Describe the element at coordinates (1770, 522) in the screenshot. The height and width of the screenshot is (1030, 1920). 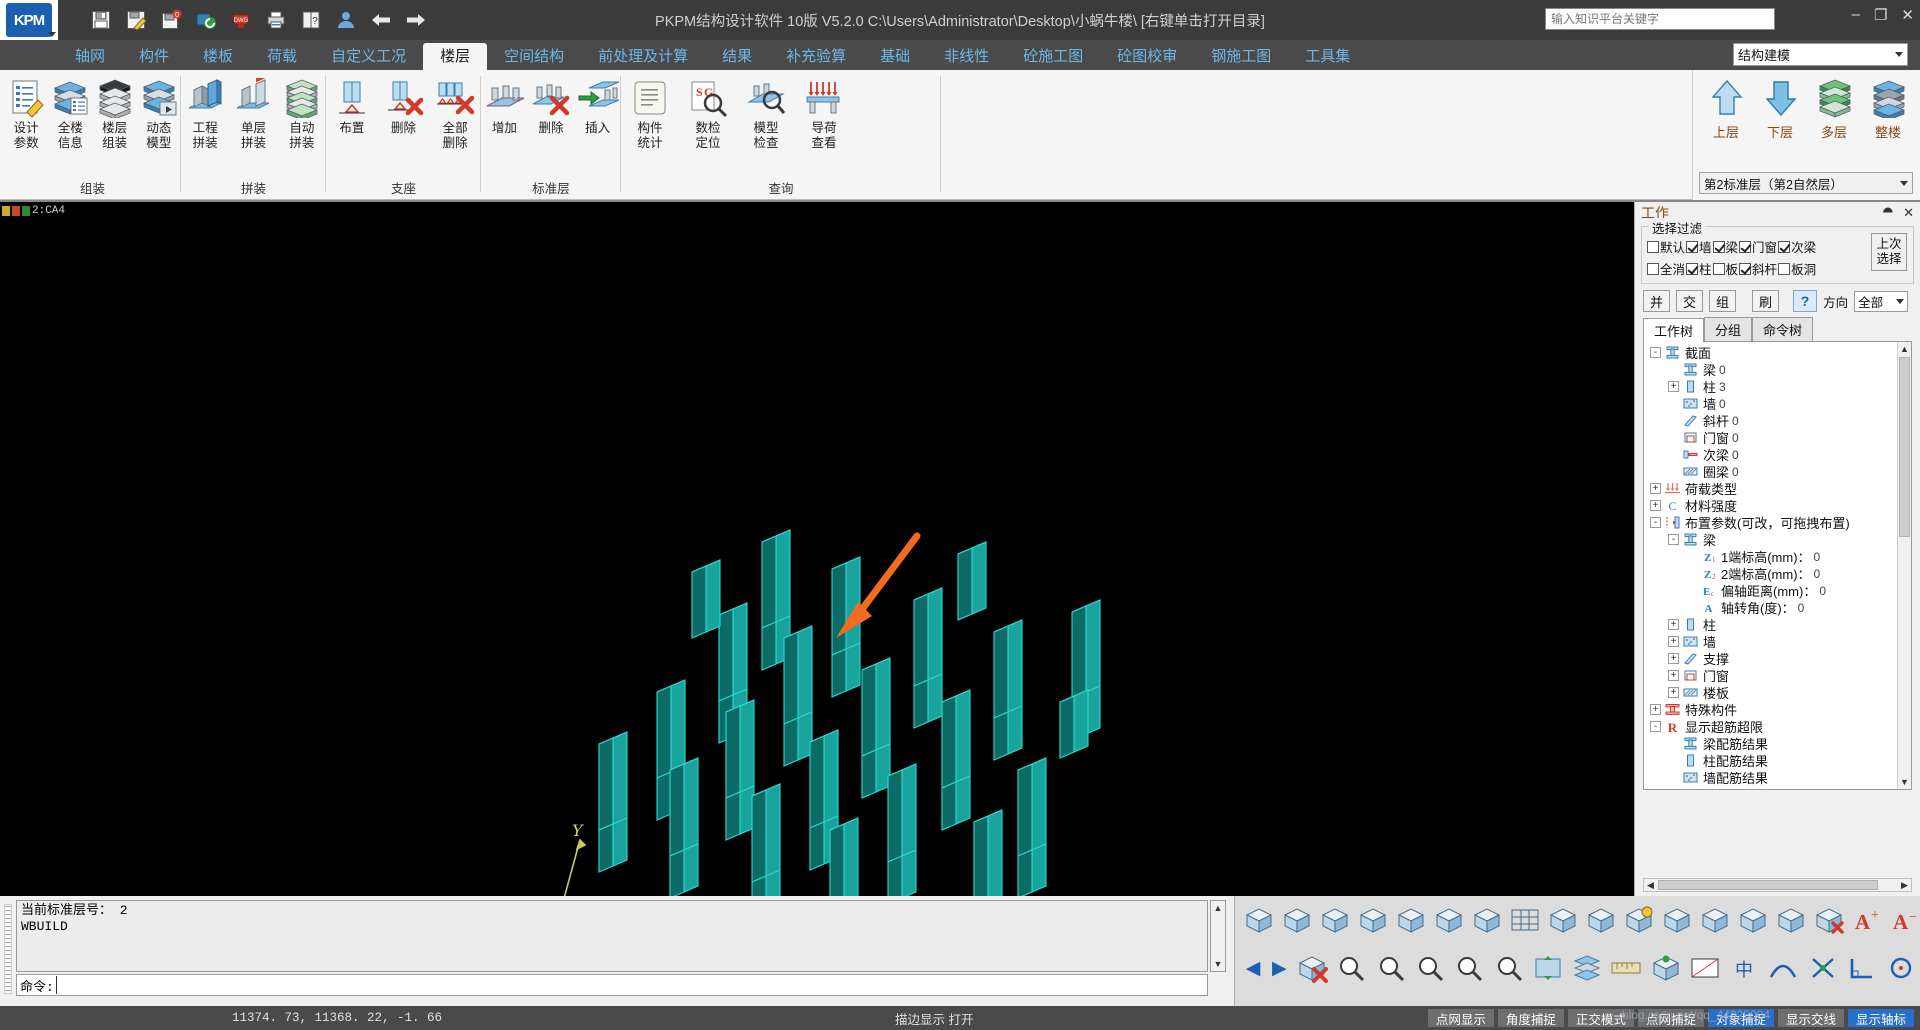
I see `tree-node: - 布置参数(可改，可拖拽布置)` at that location.